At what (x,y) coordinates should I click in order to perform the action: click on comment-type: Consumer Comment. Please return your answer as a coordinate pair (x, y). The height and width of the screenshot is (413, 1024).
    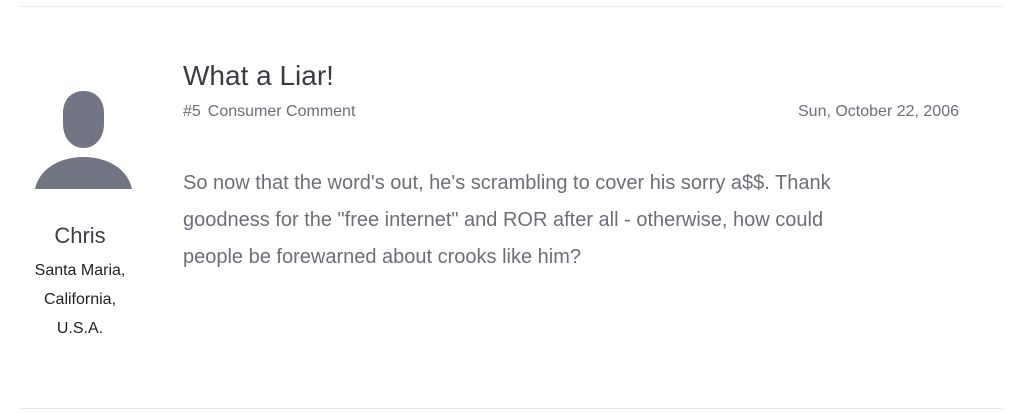
    Looking at the image, I should click on (281, 111).